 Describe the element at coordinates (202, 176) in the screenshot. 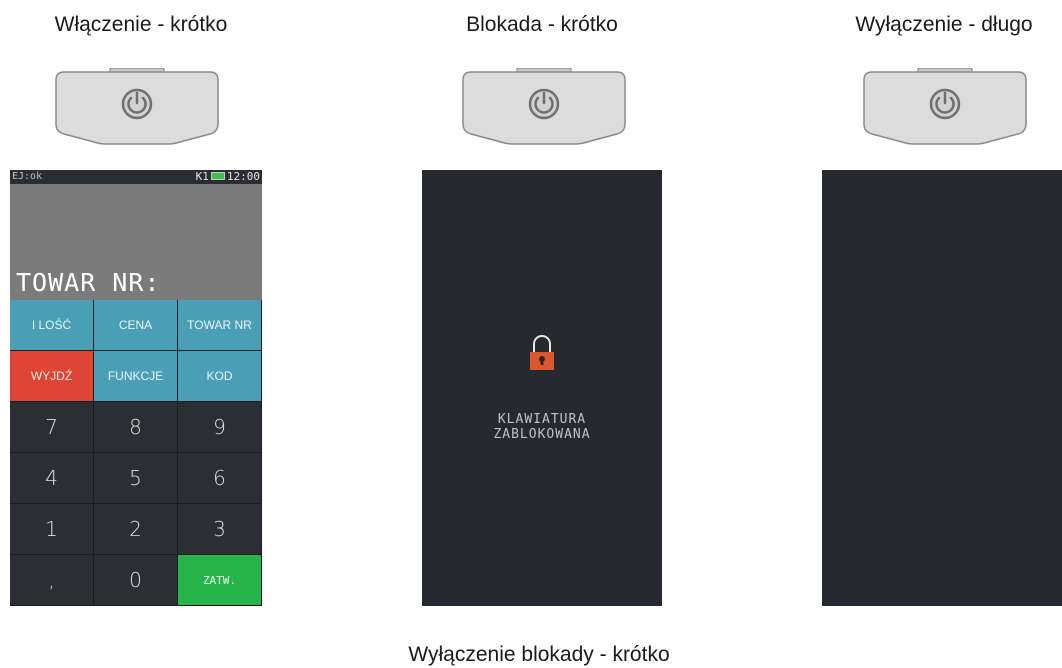

I see `k1-label: K1` at that location.